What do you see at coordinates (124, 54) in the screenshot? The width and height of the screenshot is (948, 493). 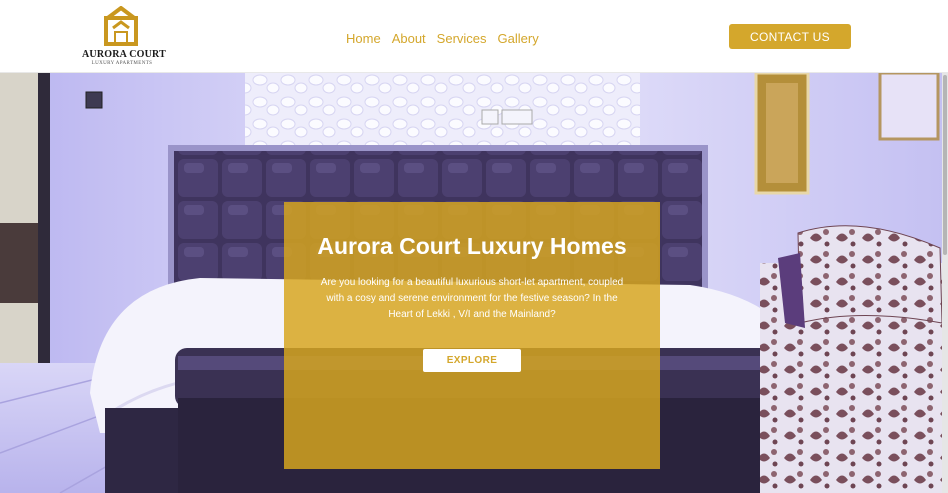 I see `brand-name: AURORA COURT` at bounding box center [124, 54].